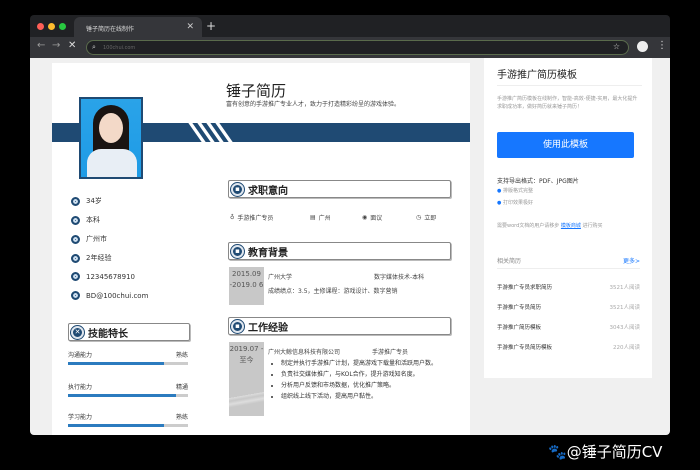 The image size is (700, 470). Describe the element at coordinates (246, 379) in the screenshot. I see `work-date: 2019.07 -至今` at that location.